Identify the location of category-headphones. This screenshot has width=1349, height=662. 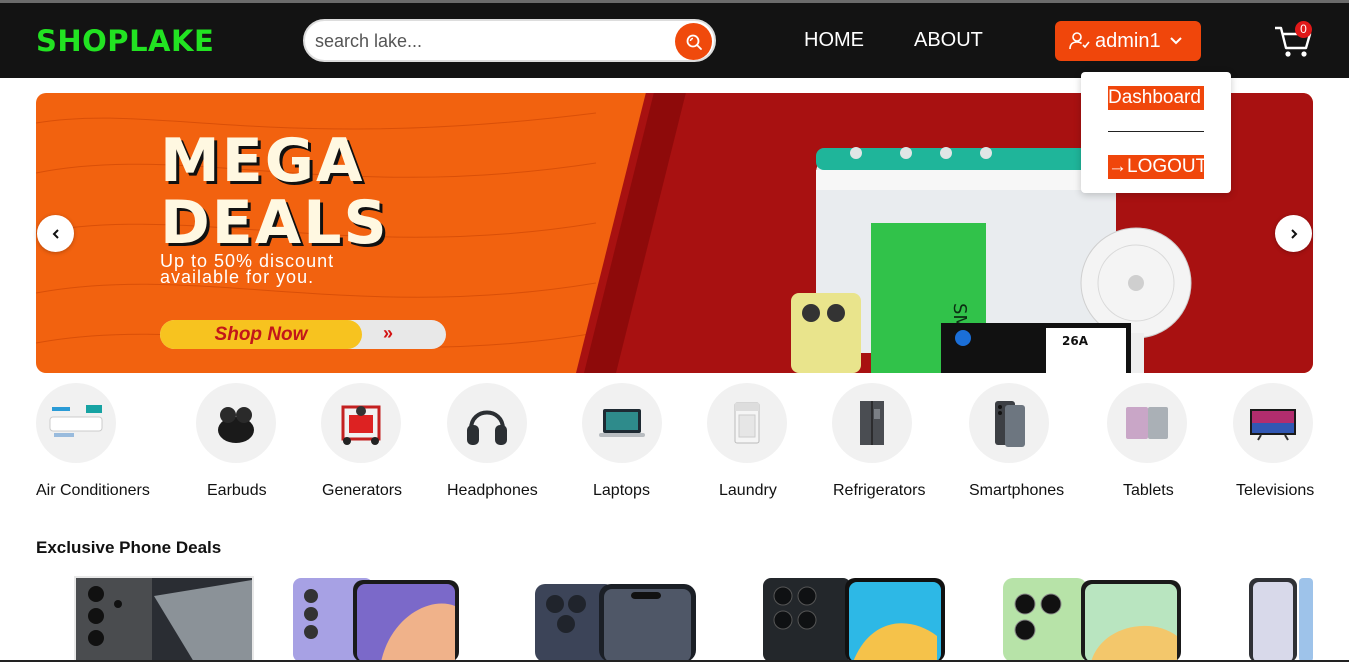
(487, 423).